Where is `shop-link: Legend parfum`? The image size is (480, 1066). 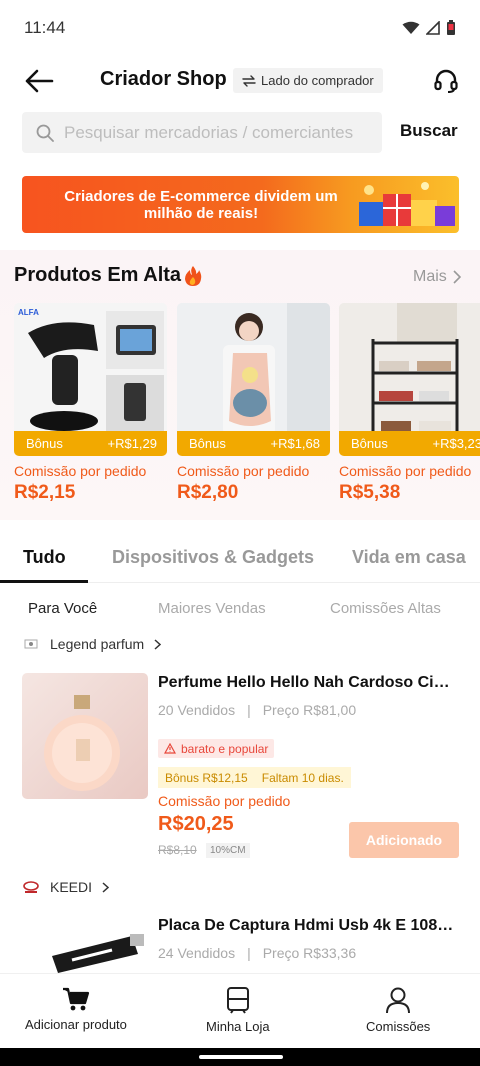
shop-link: Legend parfum is located at coordinates (92, 644).